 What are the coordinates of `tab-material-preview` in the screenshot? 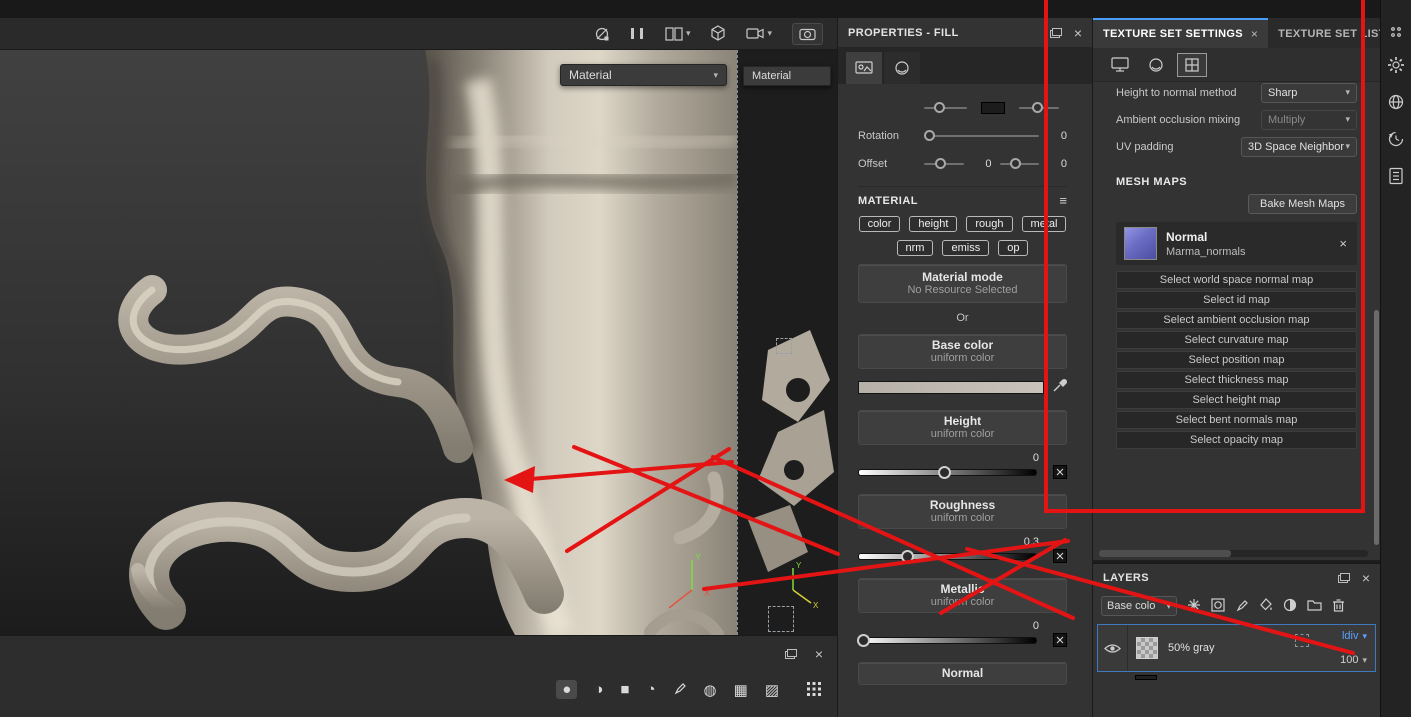 It's located at (902, 68).